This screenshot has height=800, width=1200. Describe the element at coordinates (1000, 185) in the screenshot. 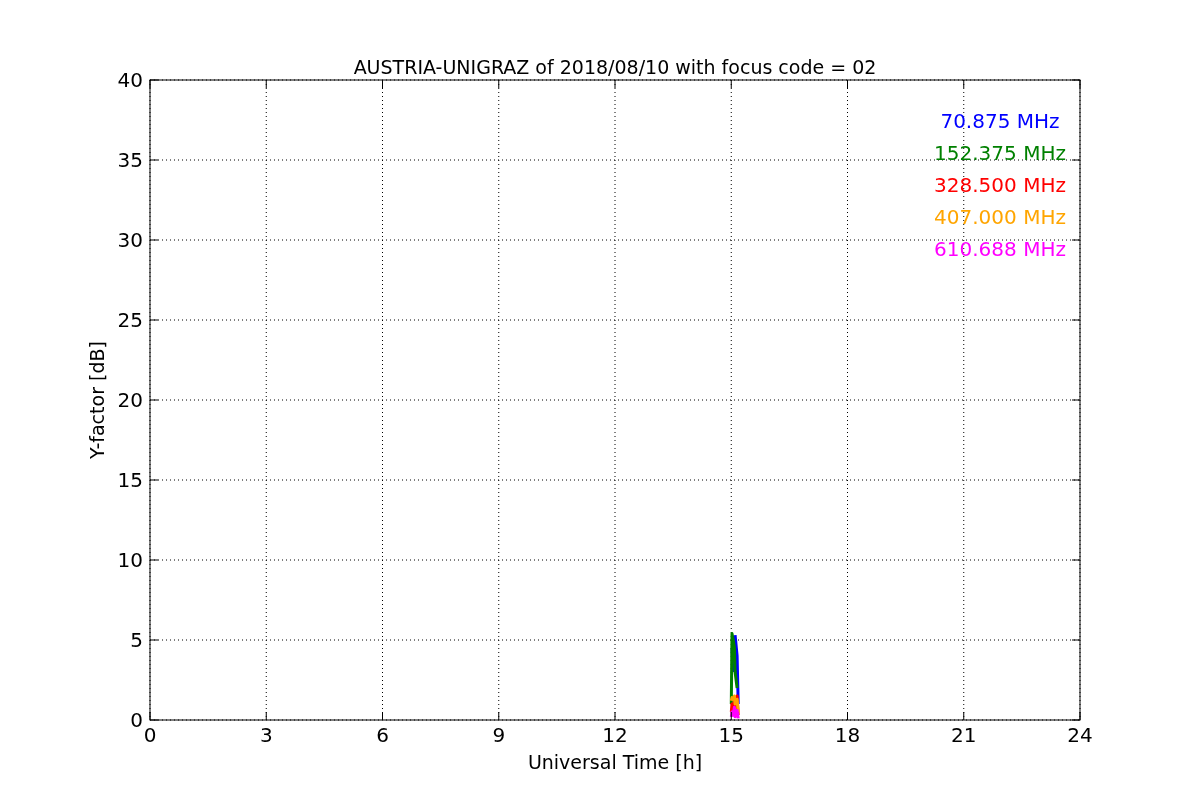

I see `legend-label: 328.500 MHz` at that location.